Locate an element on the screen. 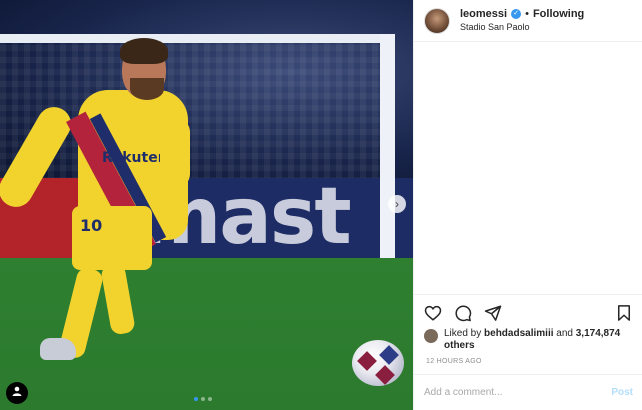  user-tag-icon is located at coordinates (17, 393).